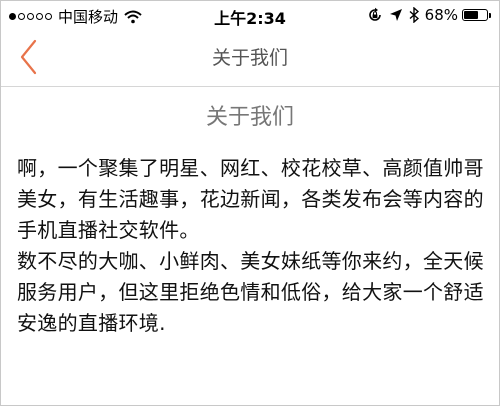 This screenshot has width=500, height=406. I want to click on battery-tip, so click(490, 15).